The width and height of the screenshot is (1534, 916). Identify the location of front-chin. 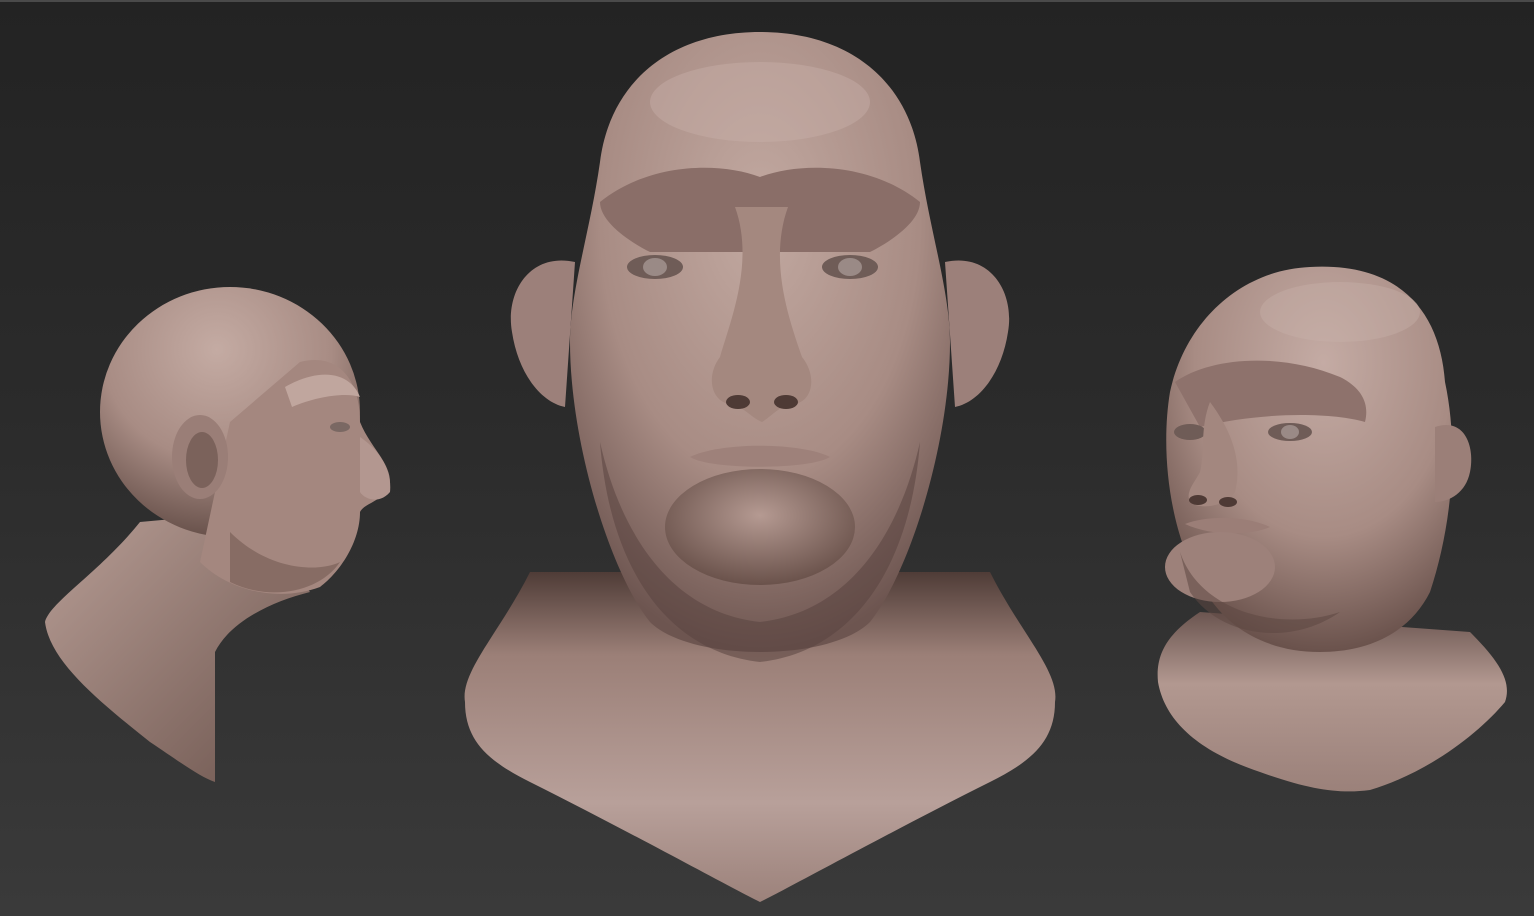
(760, 527).